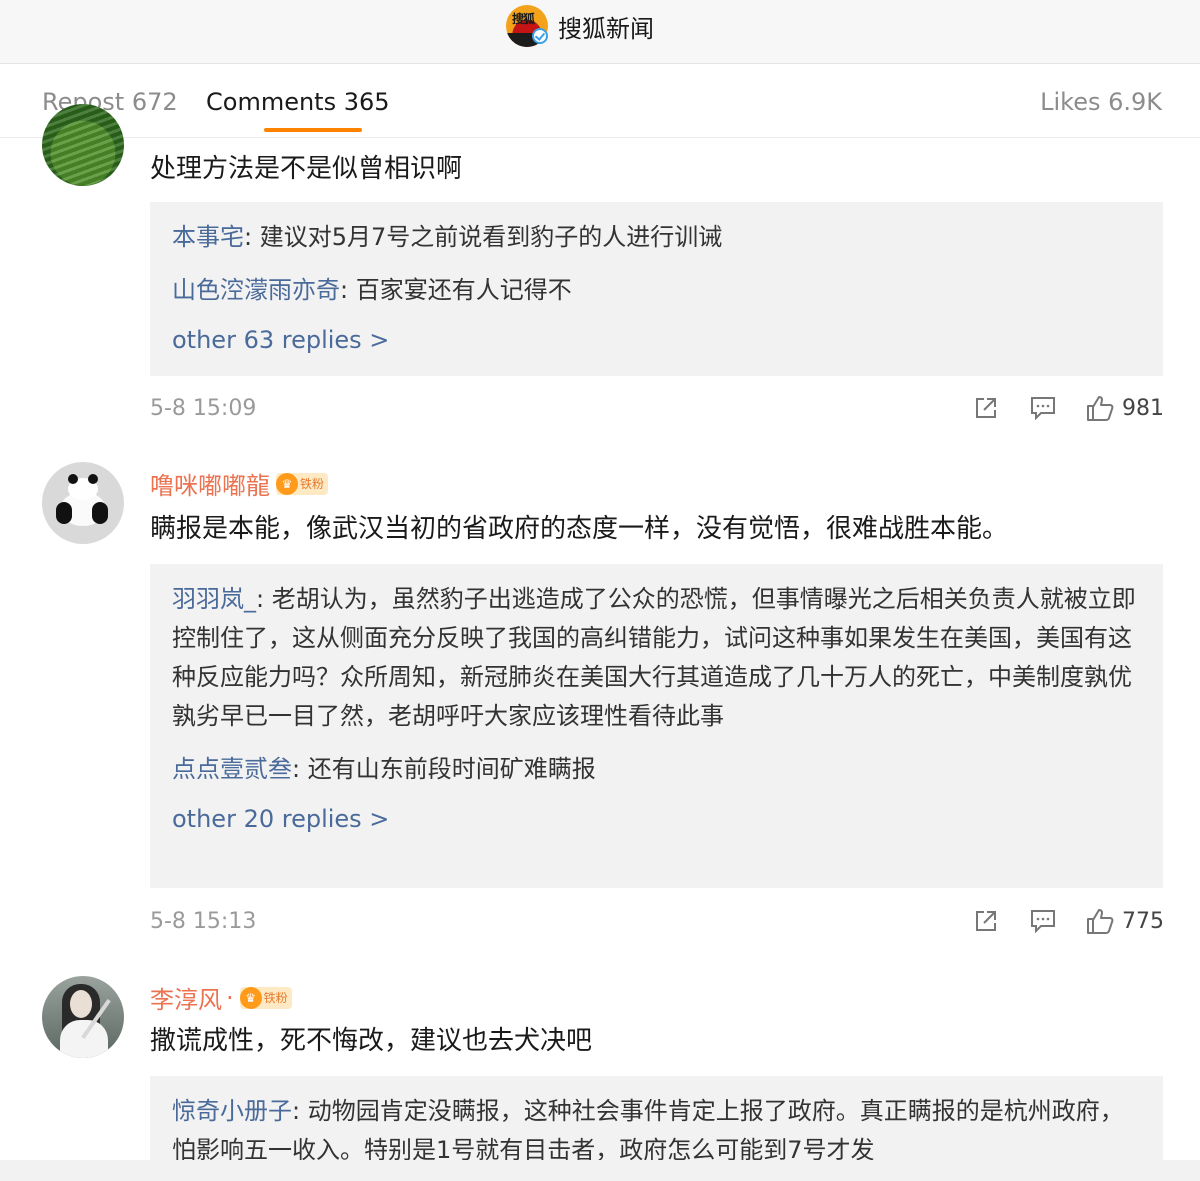 This screenshot has width=1200, height=1181. Describe the element at coordinates (579, 529) in the screenshot. I see `comment-text: 瞒报是本能，像武汉当初的省政府的态度一样，没有觉悟，很难战胜本能。` at that location.